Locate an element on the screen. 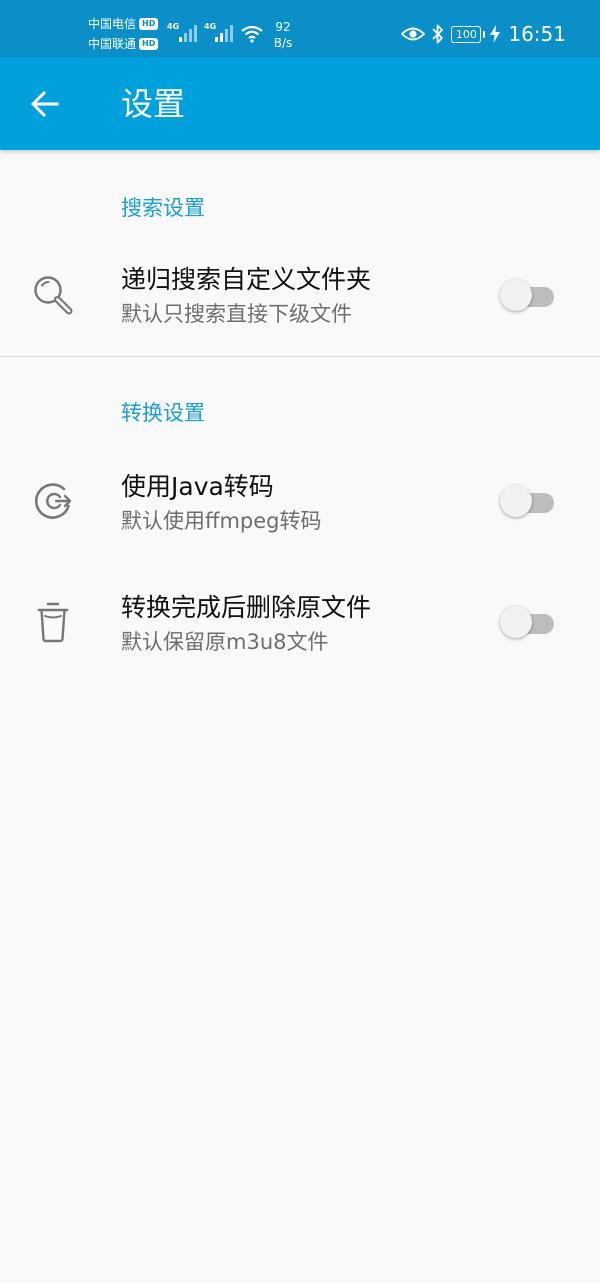 Image resolution: width=600 pixels, height=1283 pixels. pref-summary: 默认保留原m3u8文件 is located at coordinates (225, 642).